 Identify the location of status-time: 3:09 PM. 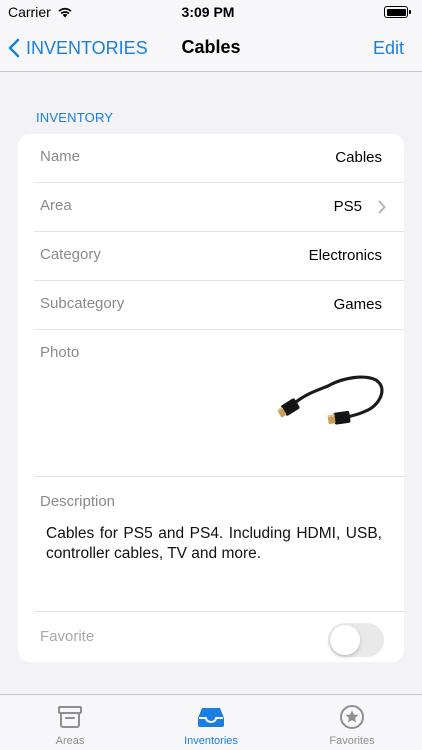
(208, 12).